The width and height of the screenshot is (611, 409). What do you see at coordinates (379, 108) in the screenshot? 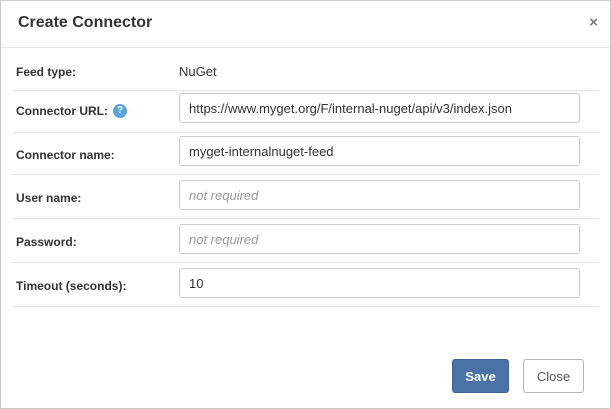
I see `connector-url-input` at bounding box center [379, 108].